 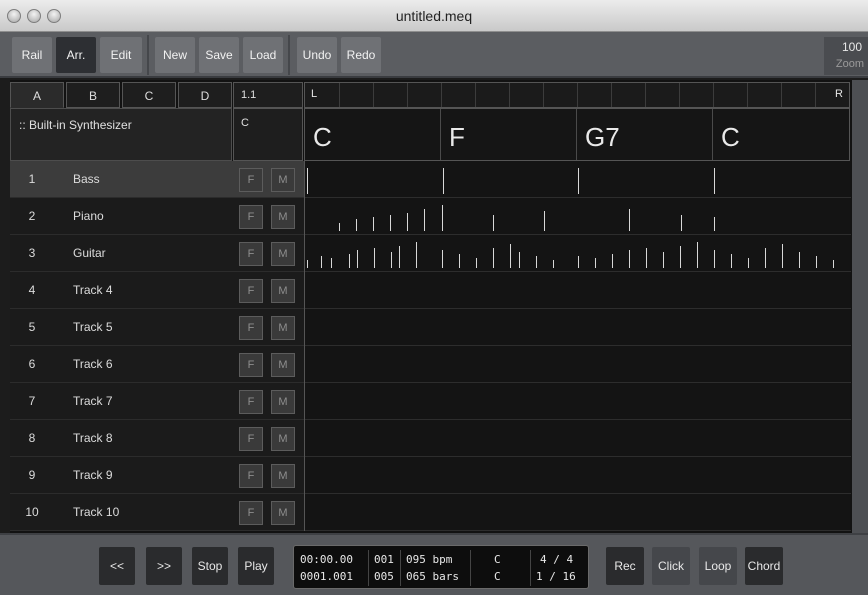 I want to click on chord-toggle: Chord, so click(x=764, y=566).